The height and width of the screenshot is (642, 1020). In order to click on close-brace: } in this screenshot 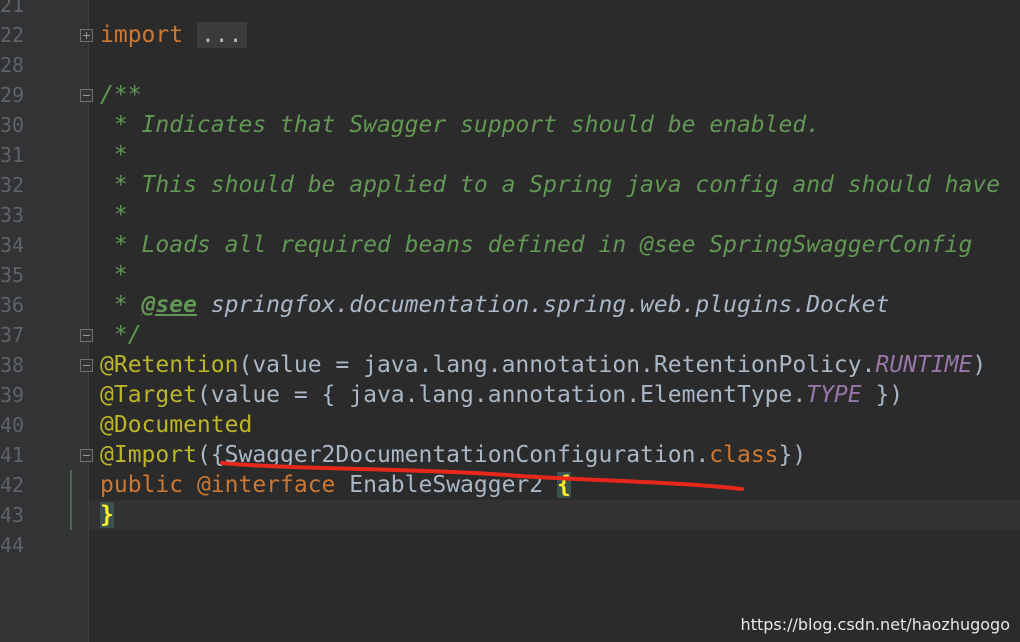, I will do `click(107, 515)`.